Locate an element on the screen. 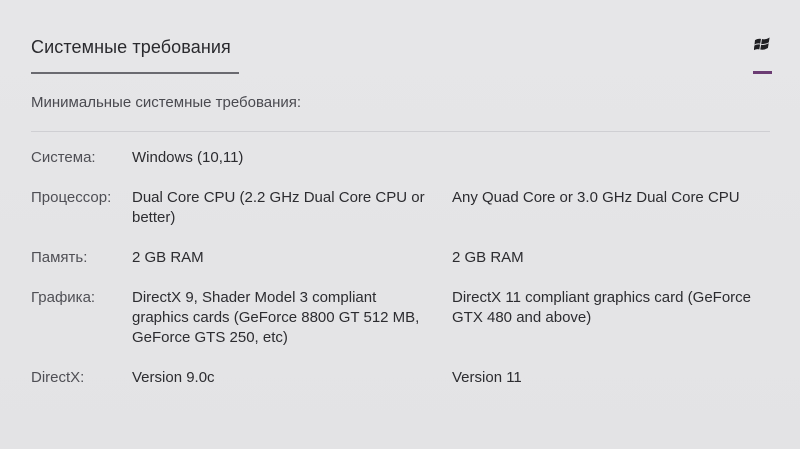 This screenshot has width=800, height=449. windows-icon is located at coordinates (762, 44).